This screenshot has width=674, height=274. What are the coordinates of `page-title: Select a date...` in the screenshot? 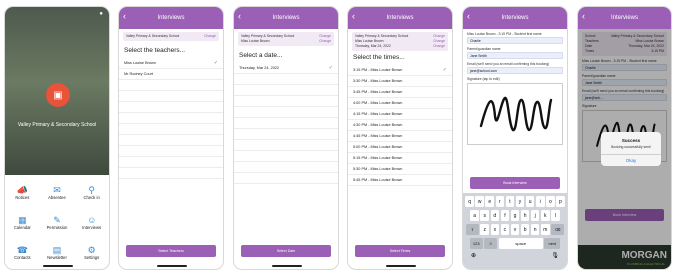 It's located at (261, 55).